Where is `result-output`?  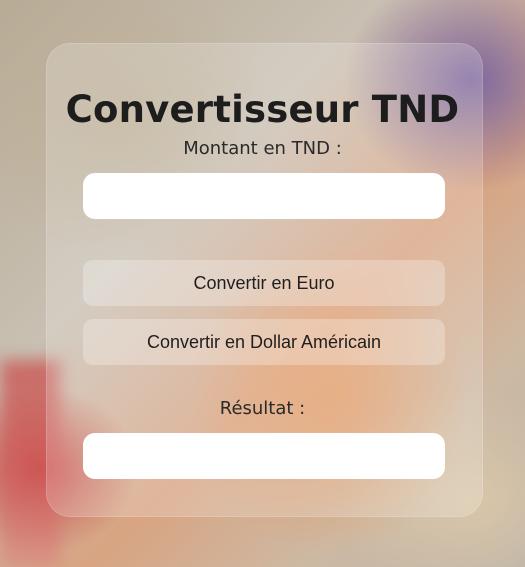 result-output is located at coordinates (264, 456).